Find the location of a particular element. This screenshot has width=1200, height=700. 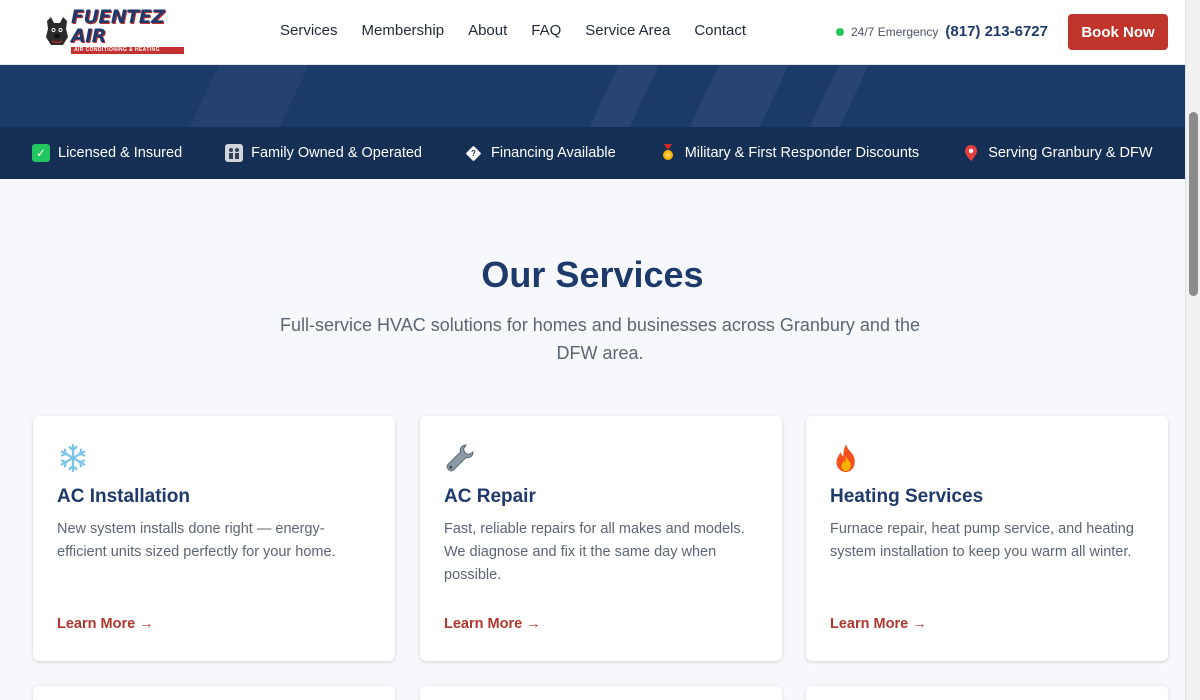

financing-icon: ? is located at coordinates (473, 153).